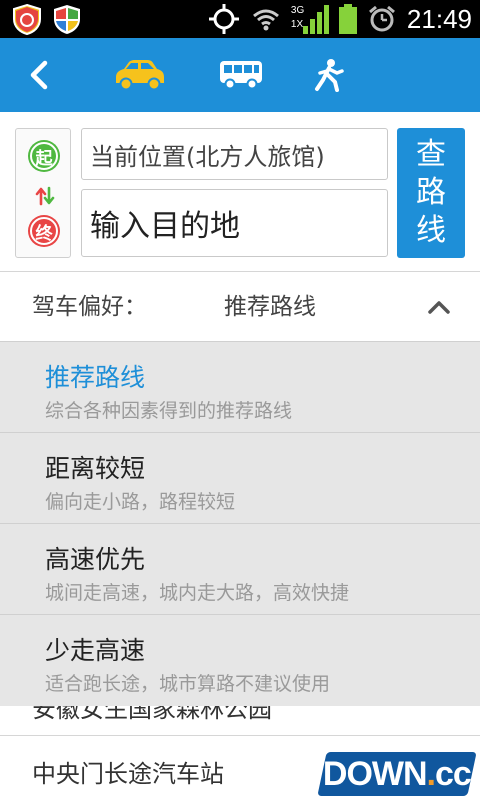 The image size is (480, 800). I want to click on mode-car-tab, so click(138, 75).